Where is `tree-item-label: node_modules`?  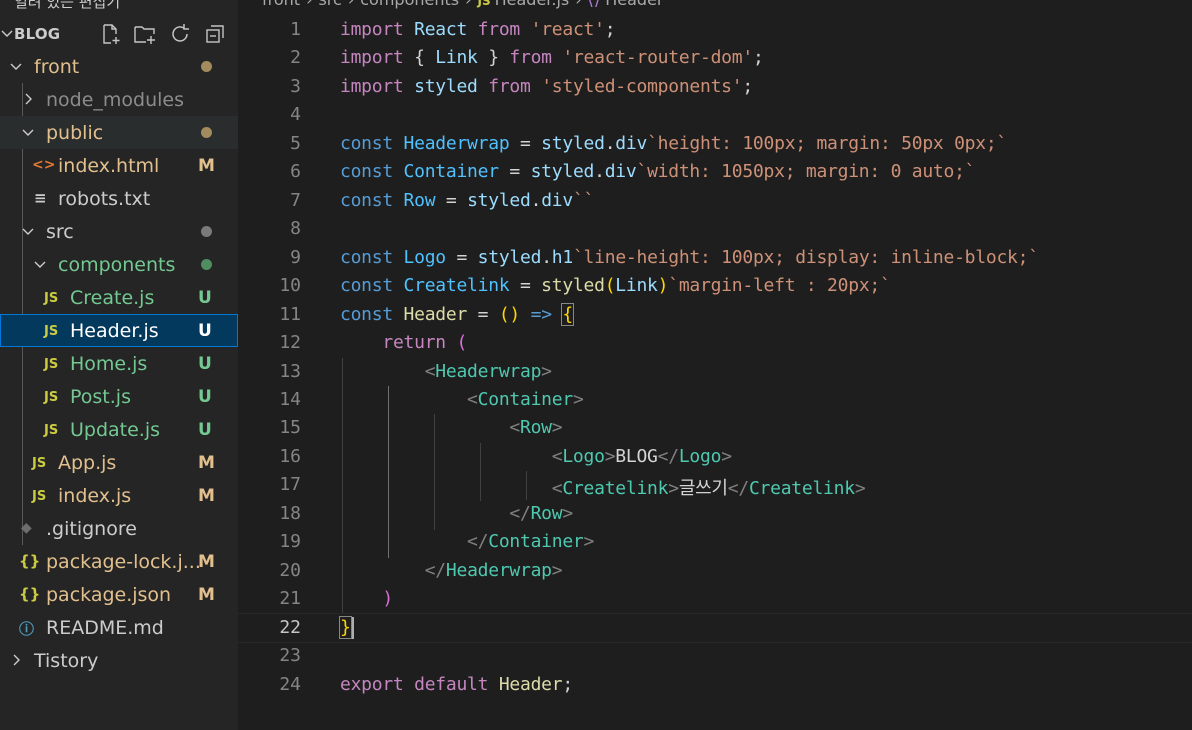 tree-item-label: node_modules is located at coordinates (115, 100).